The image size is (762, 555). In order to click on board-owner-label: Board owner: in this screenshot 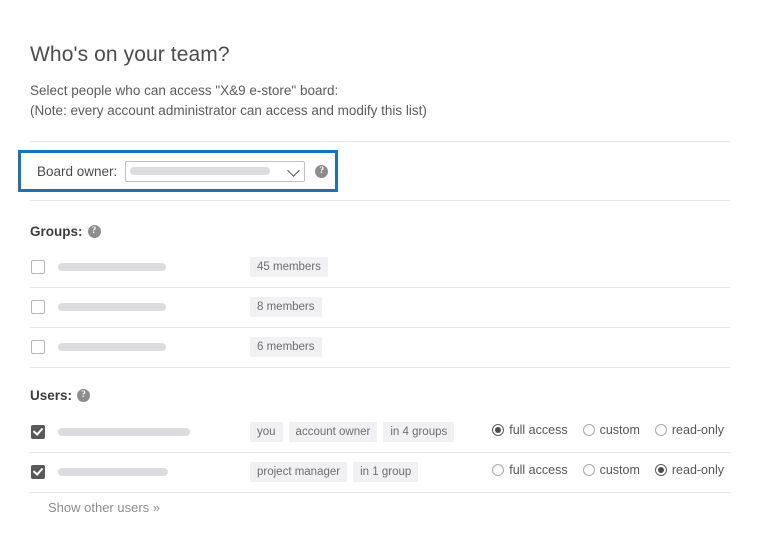, I will do `click(77, 171)`.